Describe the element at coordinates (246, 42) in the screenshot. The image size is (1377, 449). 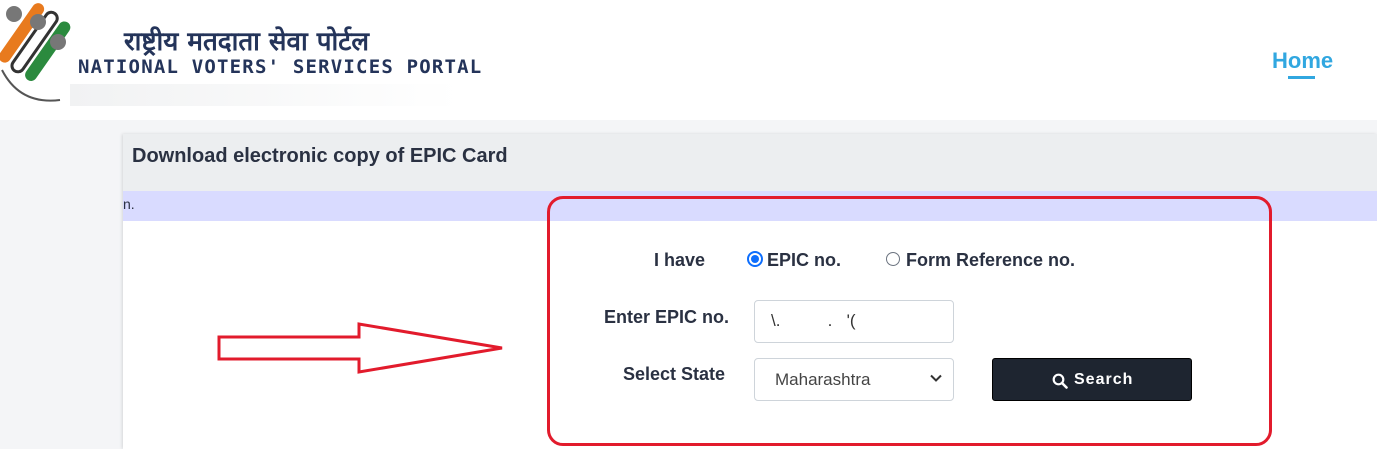
I see `portal-title-hindi: राष्ट्रीय मतदाता सेवा पोर्टल` at that location.